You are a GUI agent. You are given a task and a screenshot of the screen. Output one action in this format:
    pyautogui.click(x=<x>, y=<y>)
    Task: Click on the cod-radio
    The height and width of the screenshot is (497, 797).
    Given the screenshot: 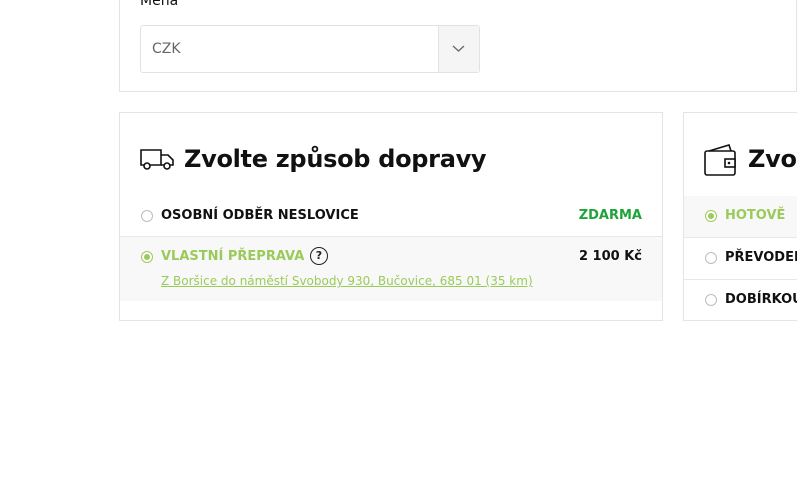 What is the action you would take?
    pyautogui.click(x=711, y=300)
    